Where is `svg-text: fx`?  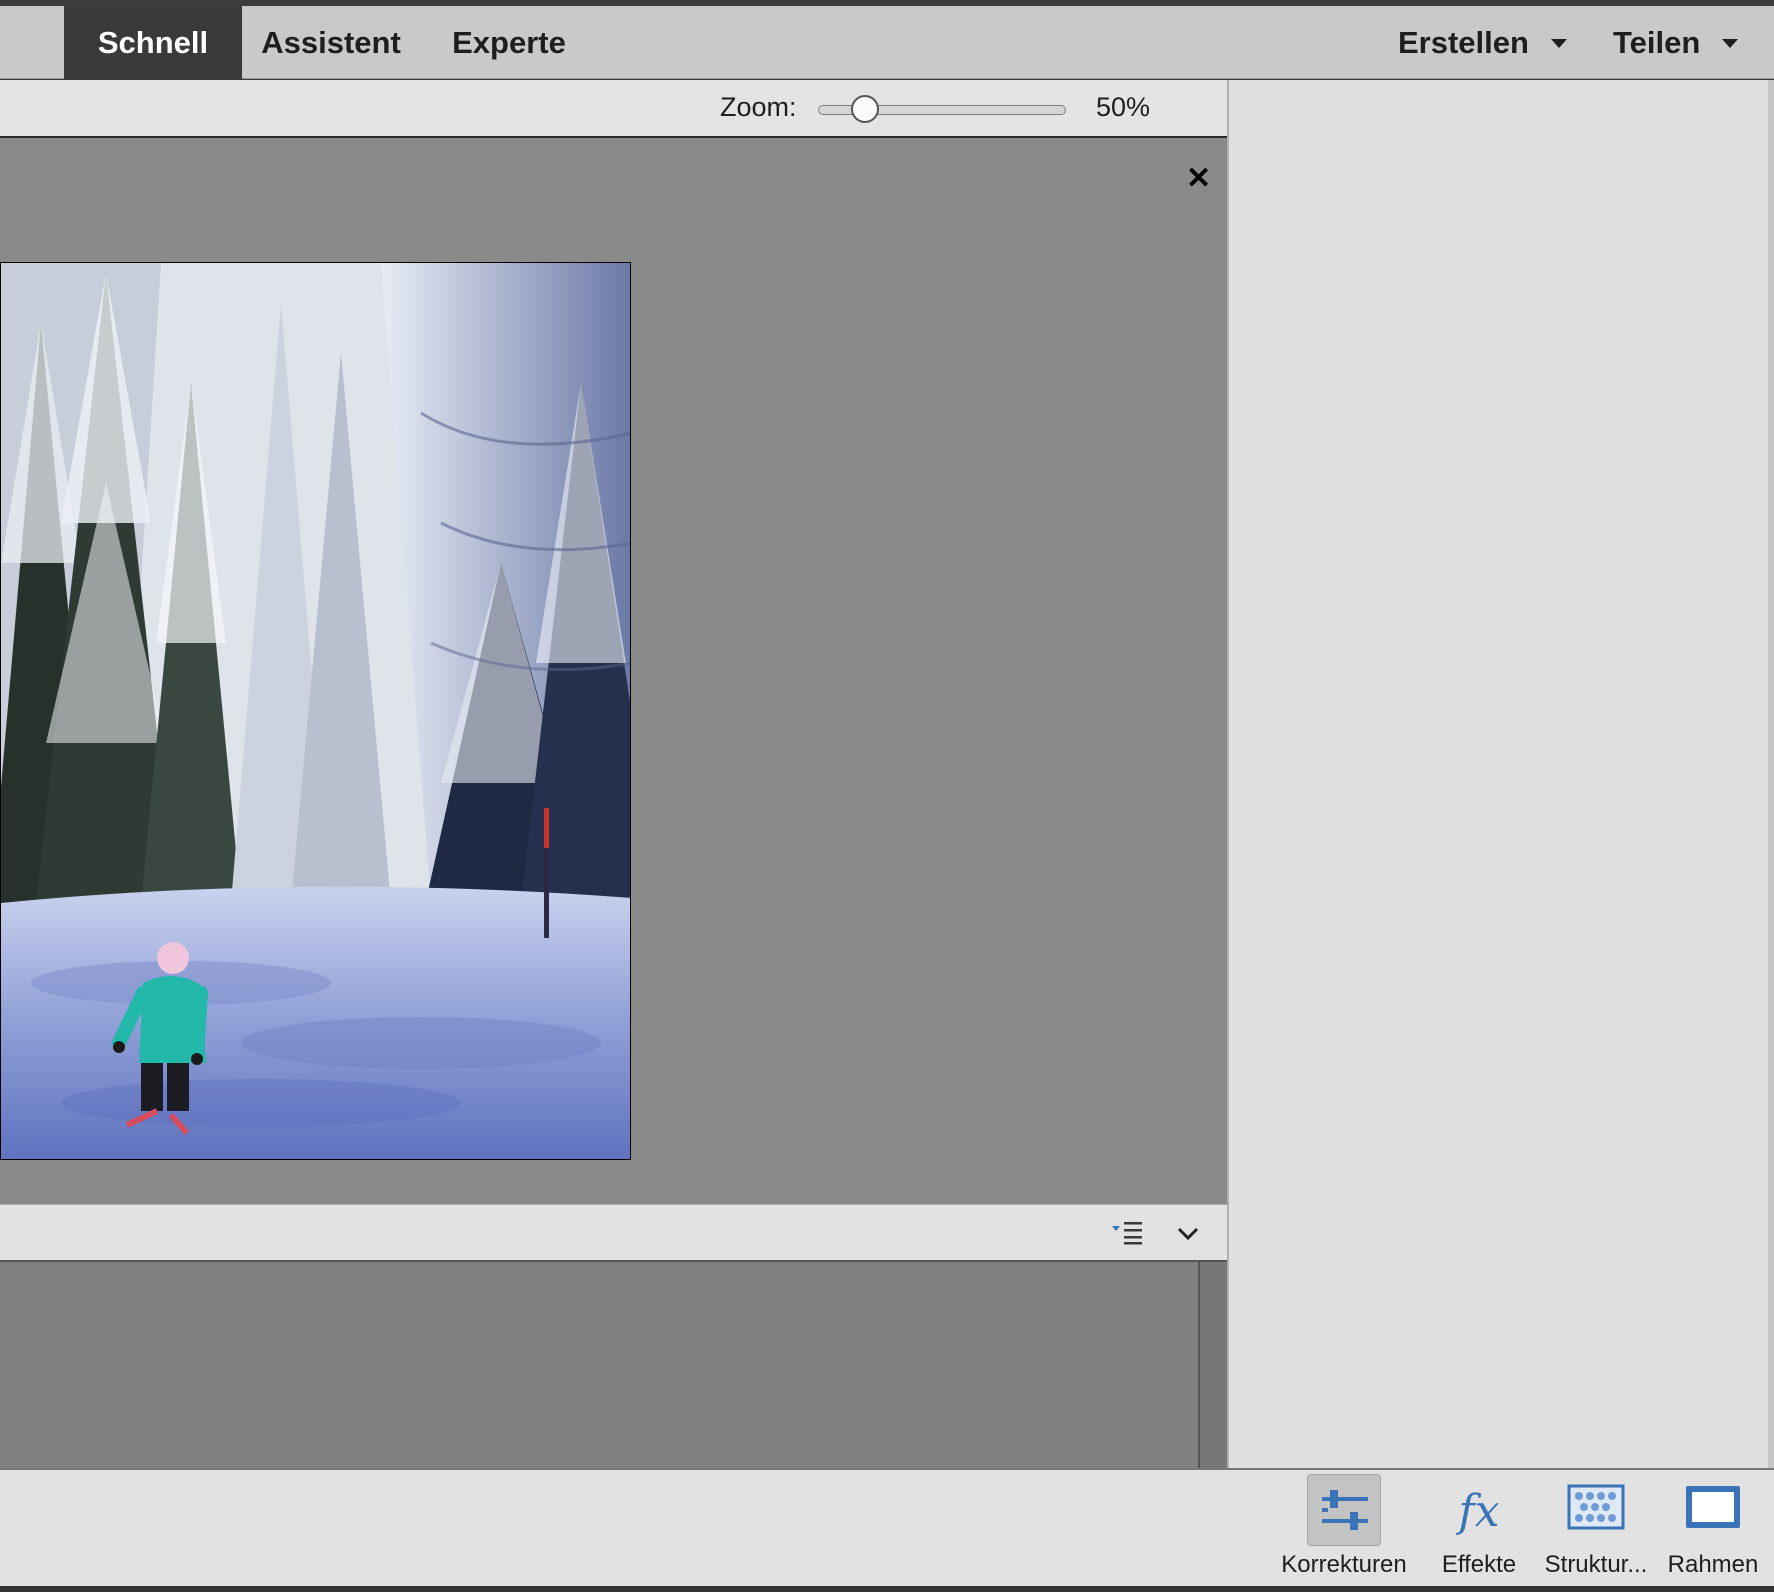 svg-text: fx is located at coordinates (1477, 1511).